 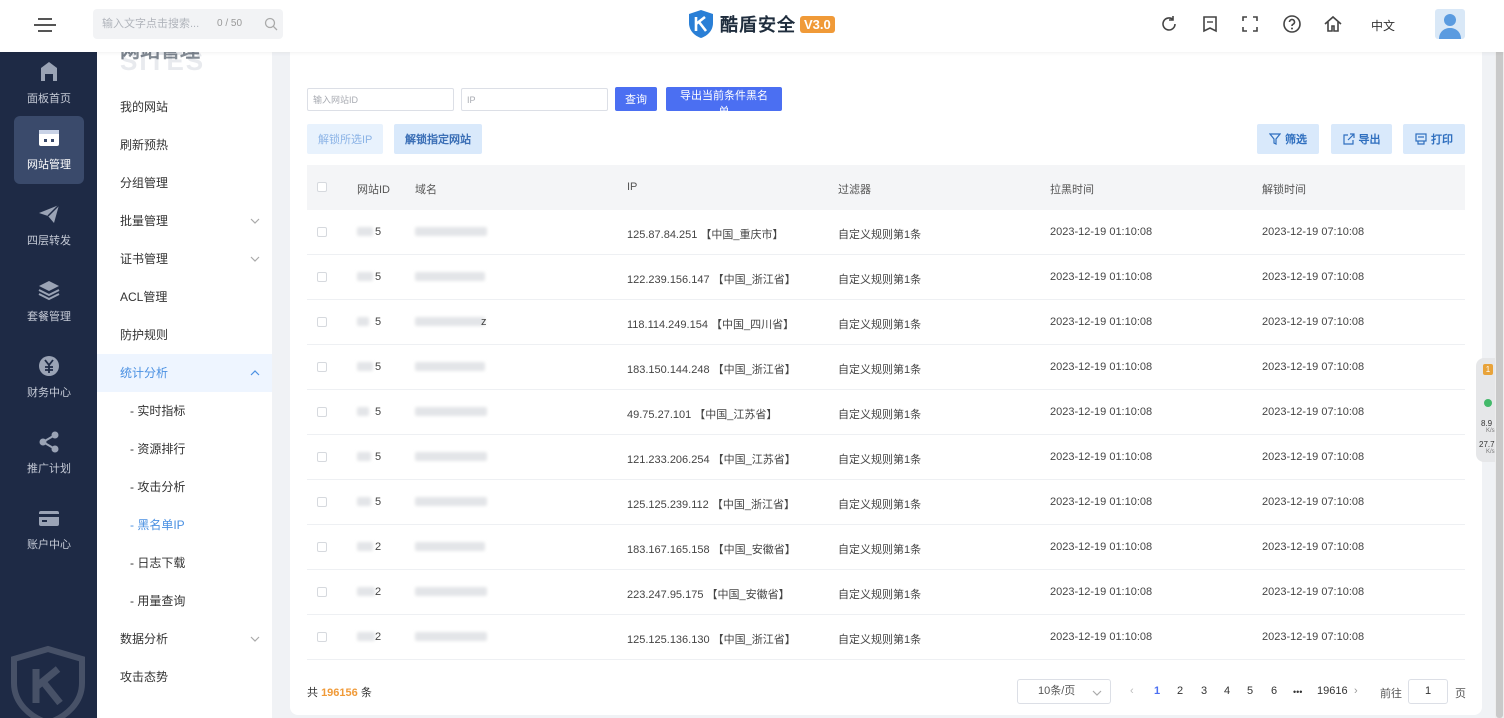 I want to click on cell-ip: 183.150.144.248 【中国_浙江省】, so click(x=711, y=370).